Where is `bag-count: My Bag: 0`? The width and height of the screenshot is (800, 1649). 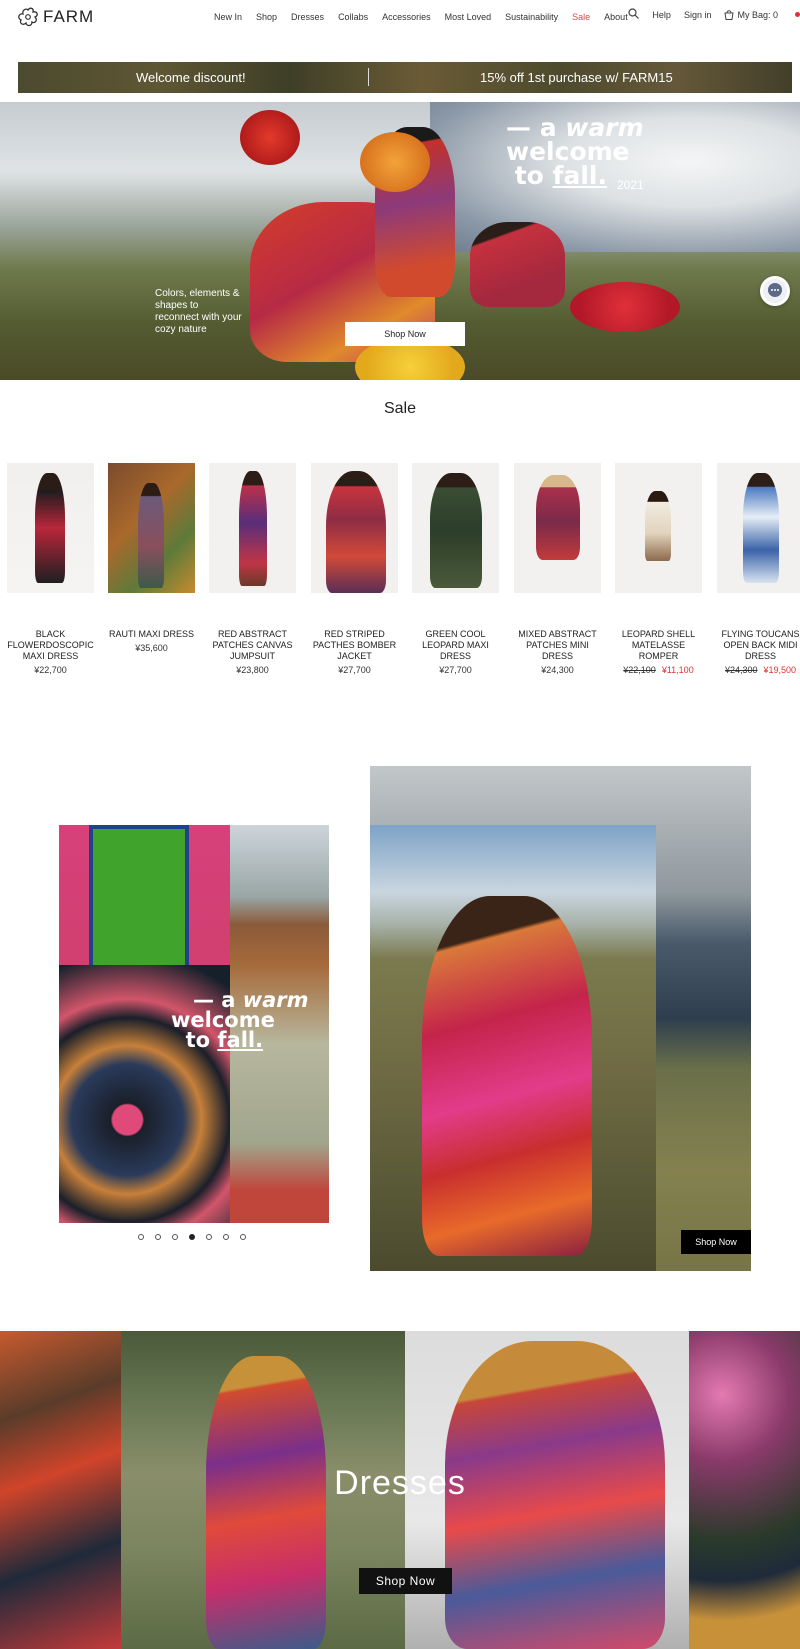 bag-count: My Bag: 0 is located at coordinates (757, 14).